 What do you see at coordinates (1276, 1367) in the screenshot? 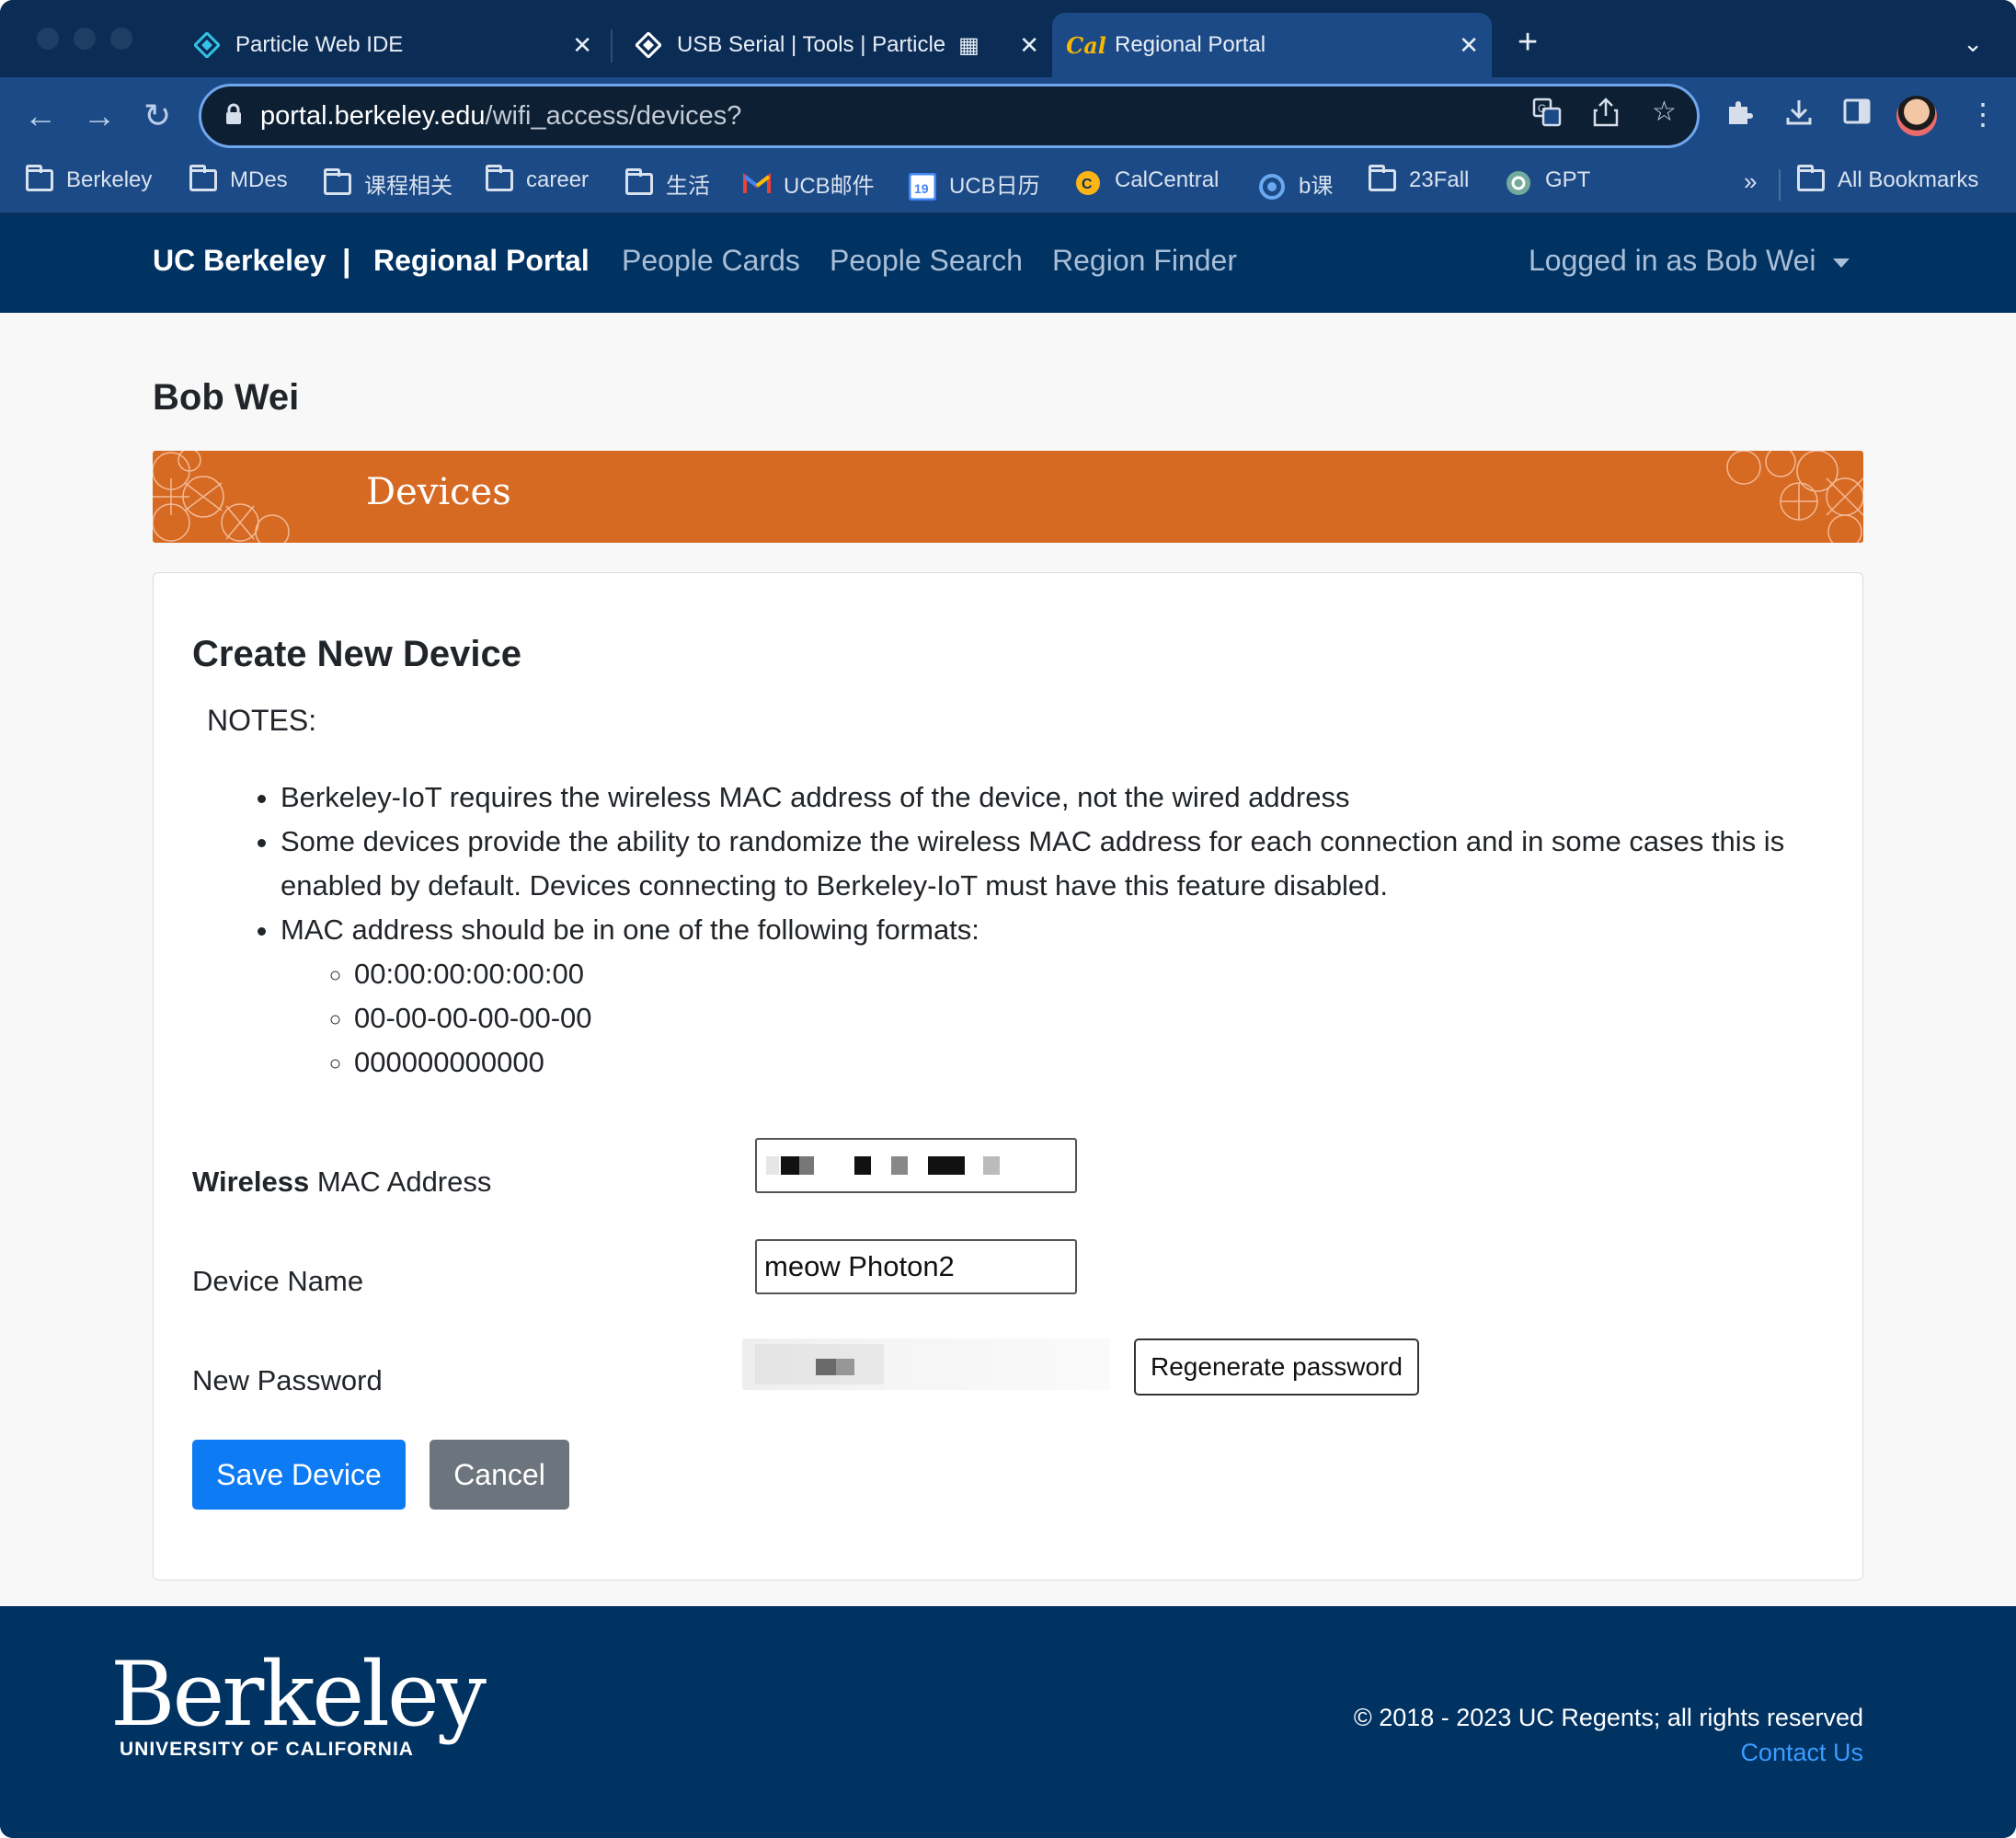
I see `regenerate-password-button: Regenerate password` at bounding box center [1276, 1367].